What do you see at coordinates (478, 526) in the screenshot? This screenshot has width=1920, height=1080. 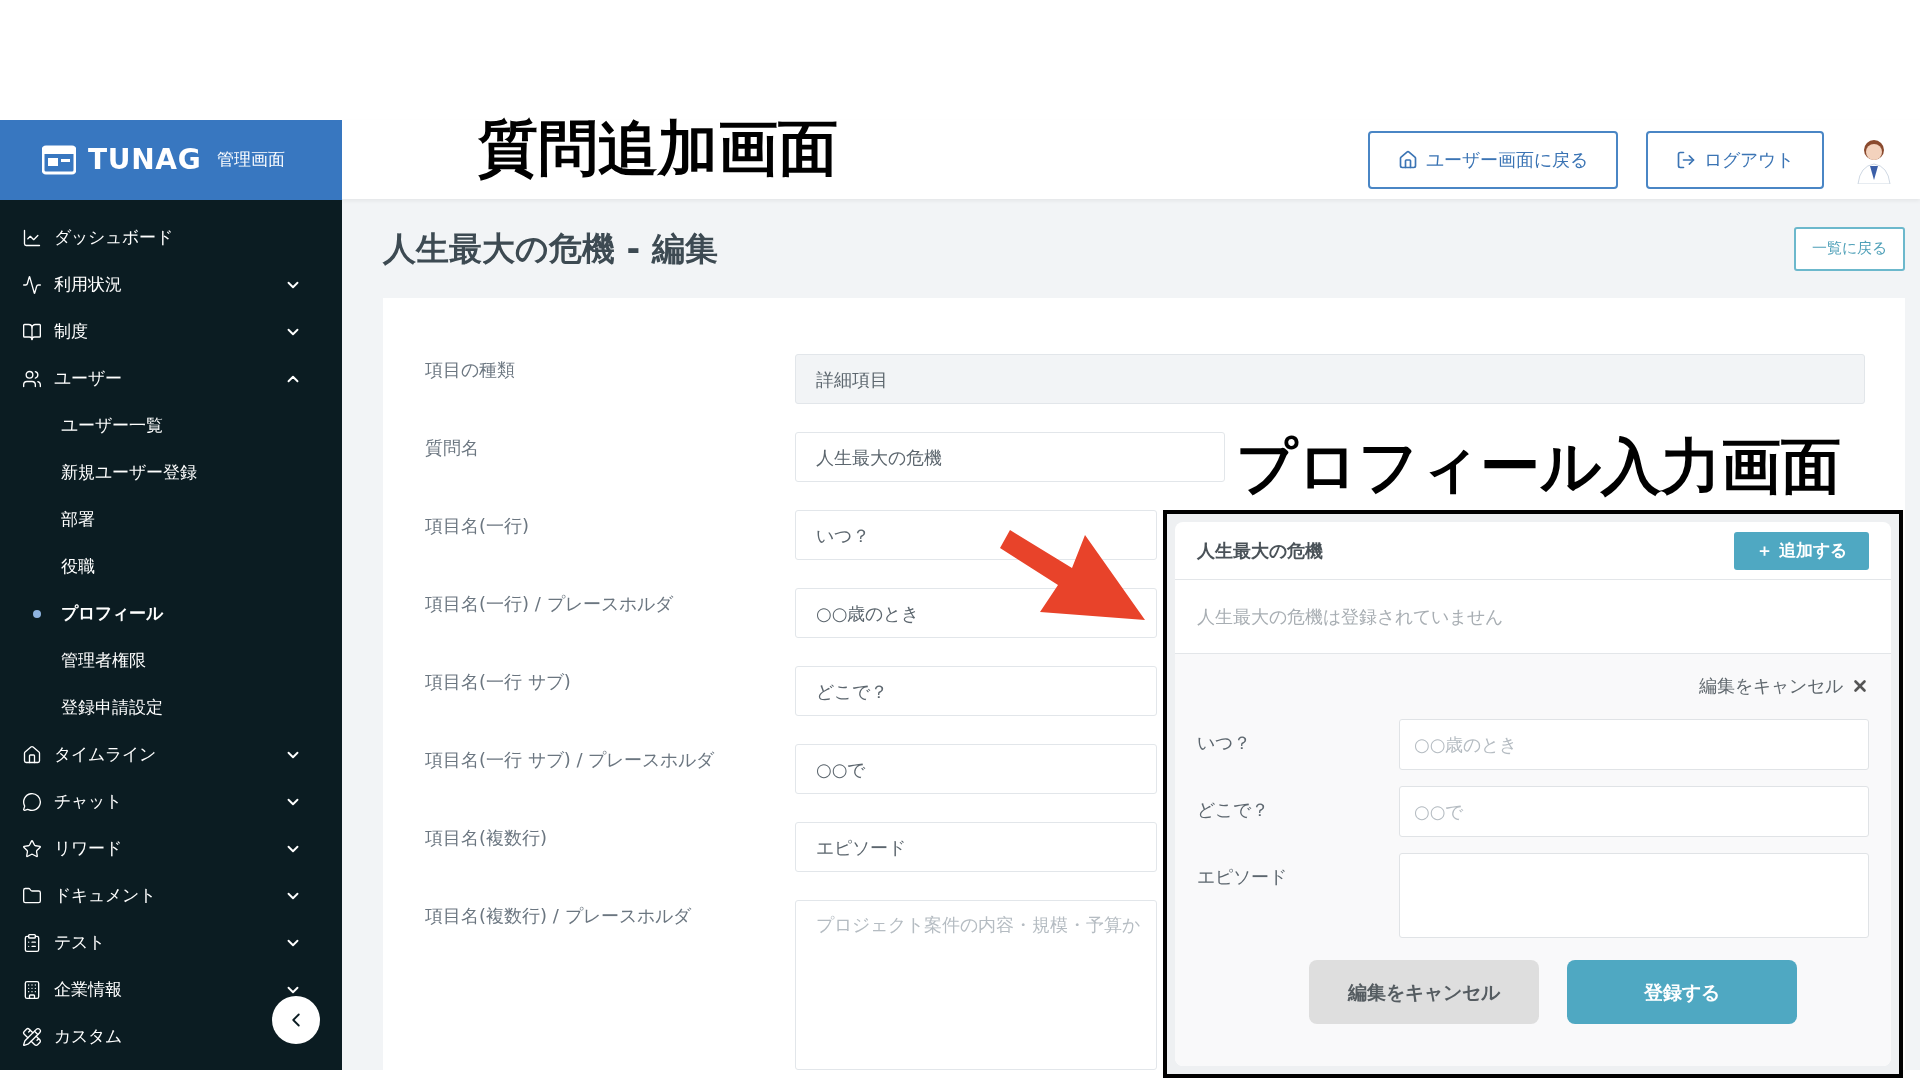 I see `field-label: 項目名(一行)` at bounding box center [478, 526].